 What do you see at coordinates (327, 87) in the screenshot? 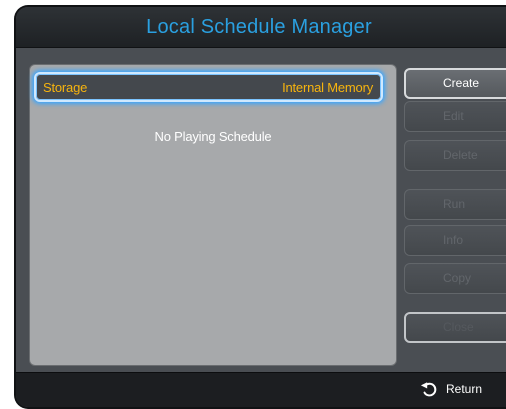
I see `storage-value: Internal Memory` at bounding box center [327, 87].